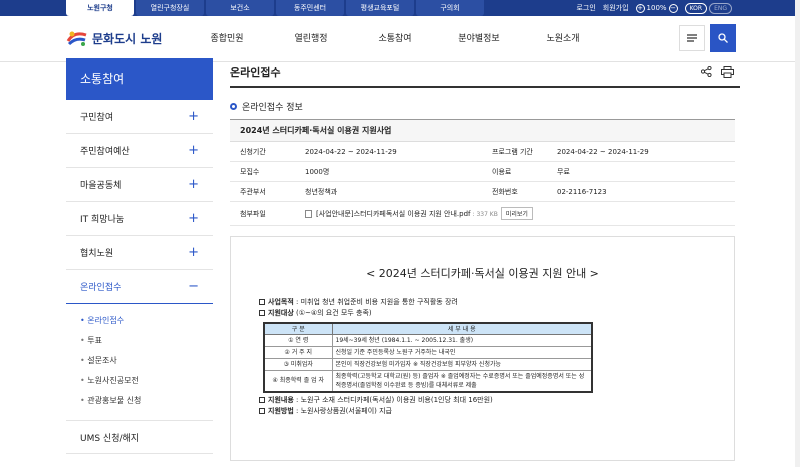 The height and width of the screenshot is (467, 800). What do you see at coordinates (393, 214) in the screenshot?
I see `attachment-link: [사업안내문]스터디카페독서실 이용권 지원 안내.pdf` at bounding box center [393, 214].